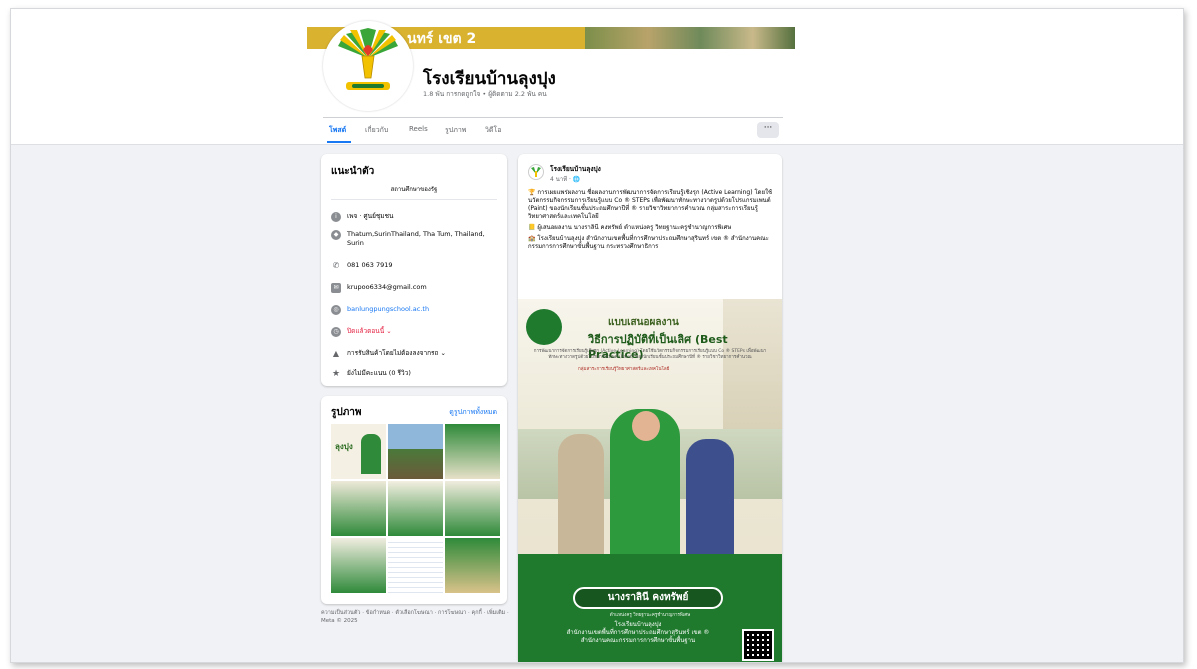 This screenshot has height=669, width=1197. What do you see at coordinates (646, 426) in the screenshot?
I see `poster-face` at bounding box center [646, 426].